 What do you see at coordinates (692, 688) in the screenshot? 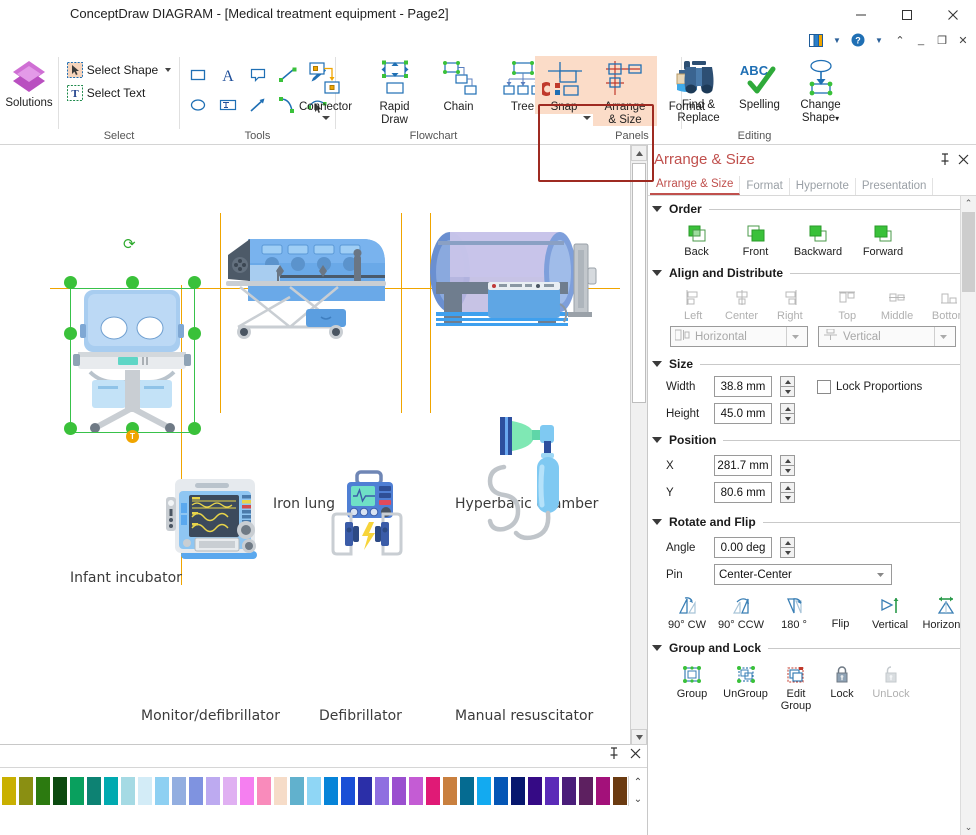
I see `group-button: Group` at bounding box center [692, 688].